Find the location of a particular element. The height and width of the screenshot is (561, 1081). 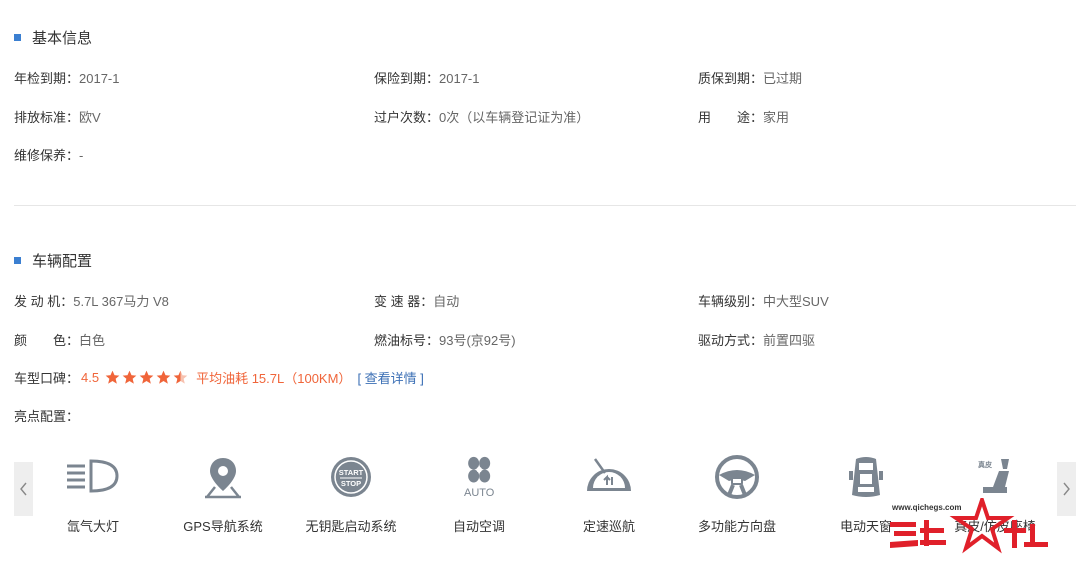

field-label: 用 途： is located at coordinates (731, 117).